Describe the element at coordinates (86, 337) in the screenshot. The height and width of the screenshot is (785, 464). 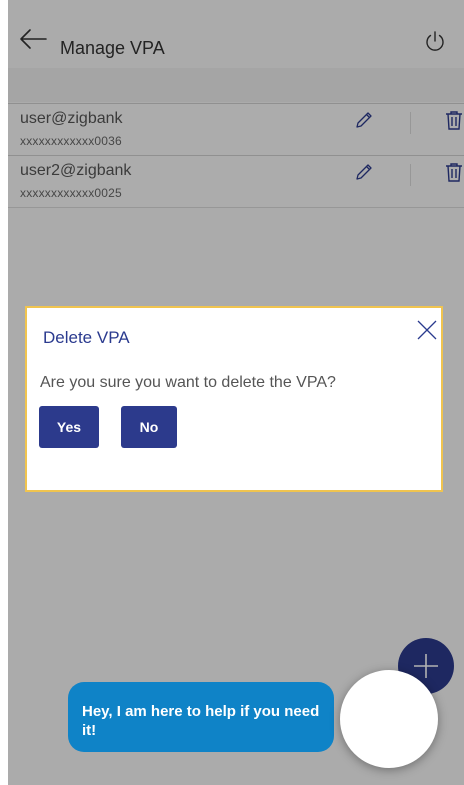
I see `dialog-title: Delete VPA` at that location.